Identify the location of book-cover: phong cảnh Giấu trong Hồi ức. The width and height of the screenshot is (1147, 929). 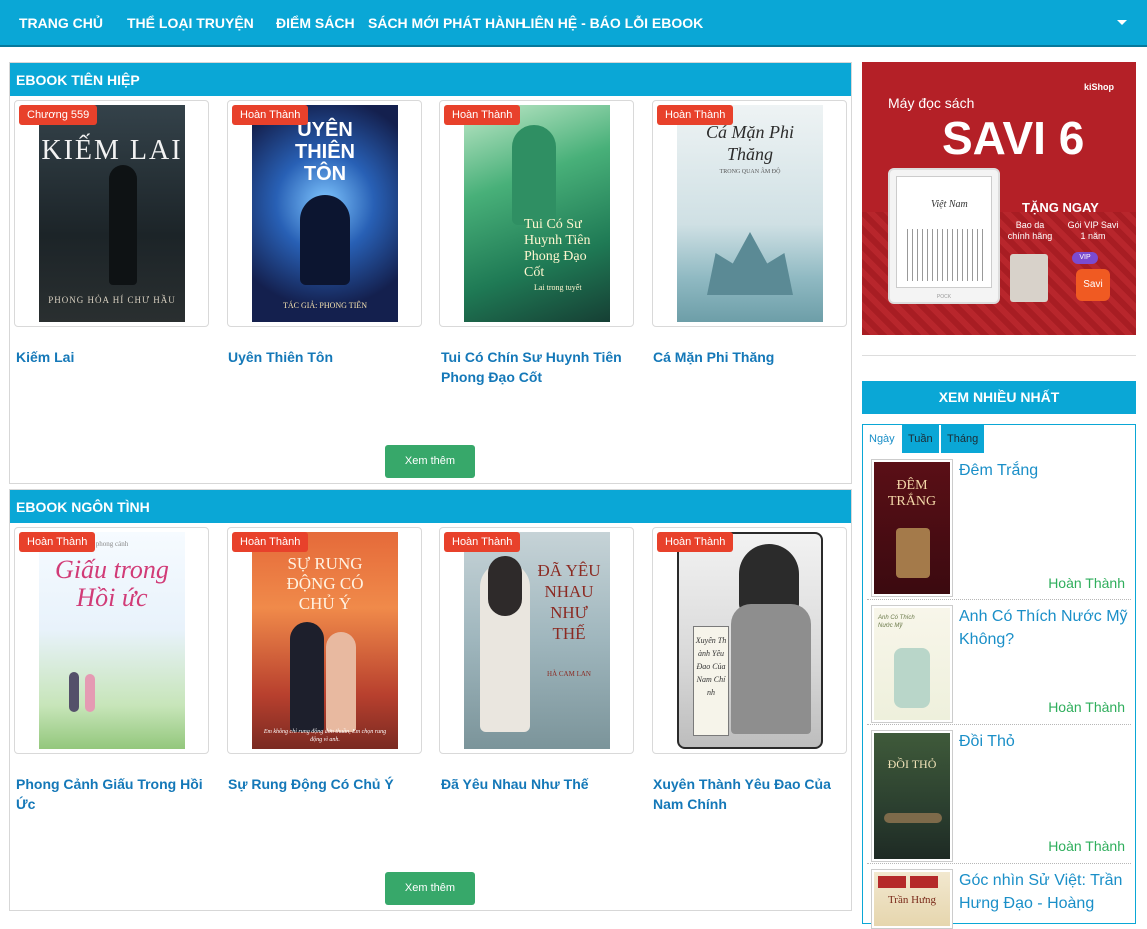
(112, 640).